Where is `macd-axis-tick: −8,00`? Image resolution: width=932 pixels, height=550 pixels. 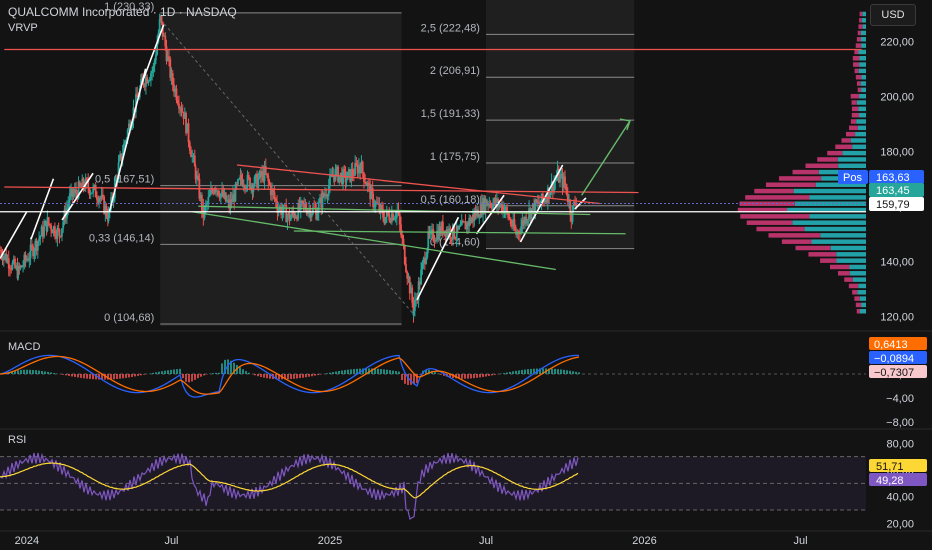 macd-axis-tick: −8,00 is located at coordinates (900, 423).